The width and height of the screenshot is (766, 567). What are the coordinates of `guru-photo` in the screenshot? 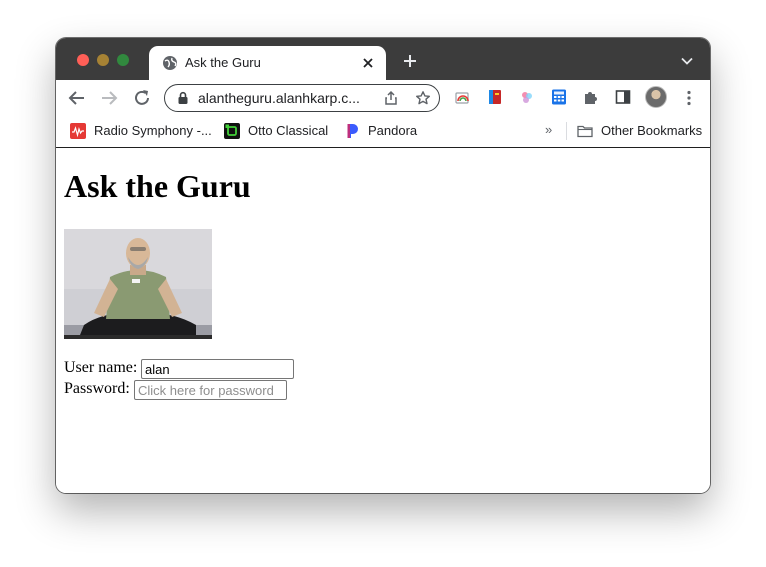 It's located at (138, 284).